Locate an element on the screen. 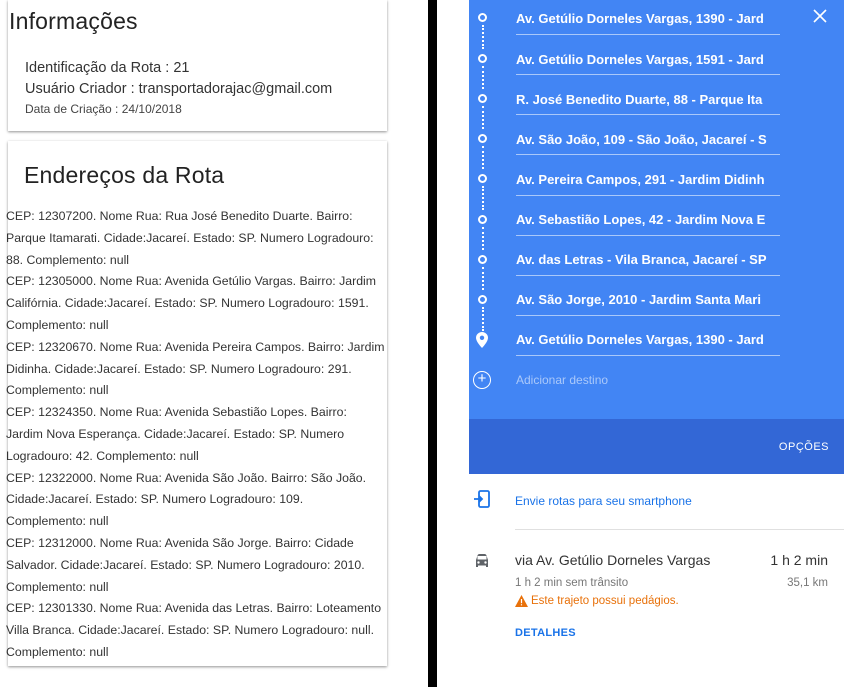  send-to-phone-link: Envie rotas para seu smartphone is located at coordinates (603, 501).